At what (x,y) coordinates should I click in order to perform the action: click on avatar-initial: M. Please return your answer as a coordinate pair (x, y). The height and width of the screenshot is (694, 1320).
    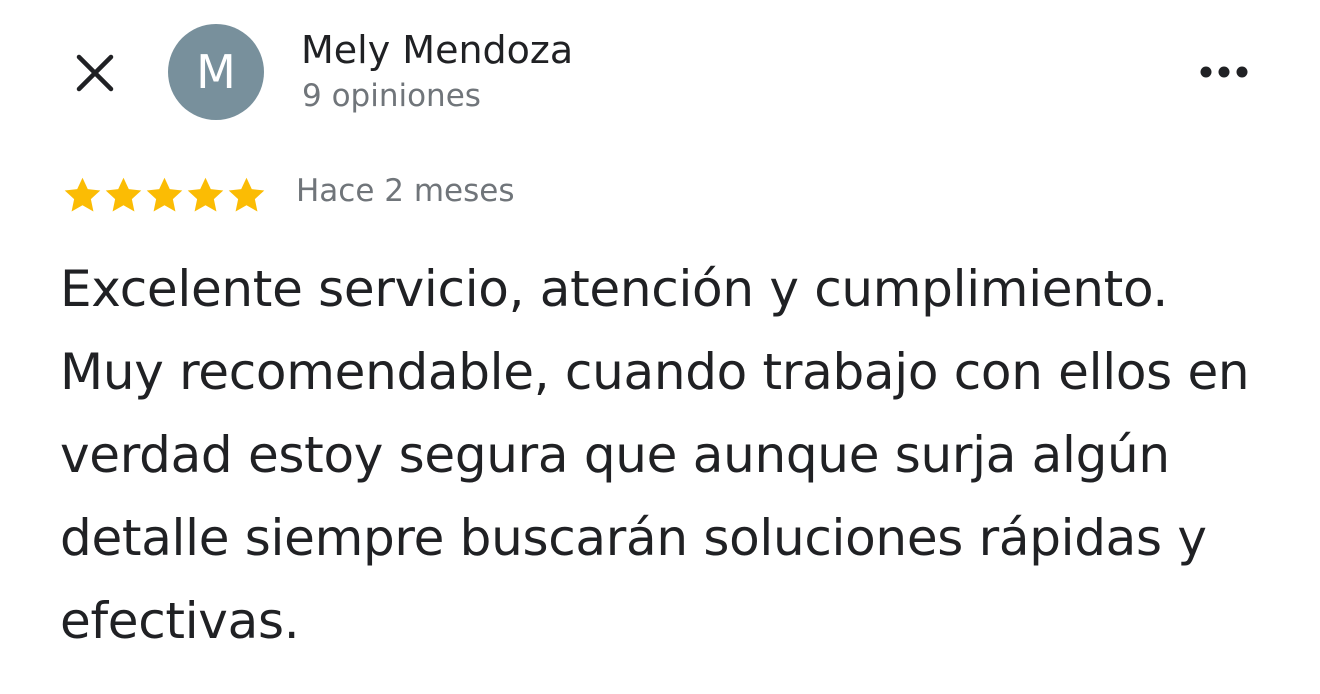
    Looking at the image, I should click on (216, 72).